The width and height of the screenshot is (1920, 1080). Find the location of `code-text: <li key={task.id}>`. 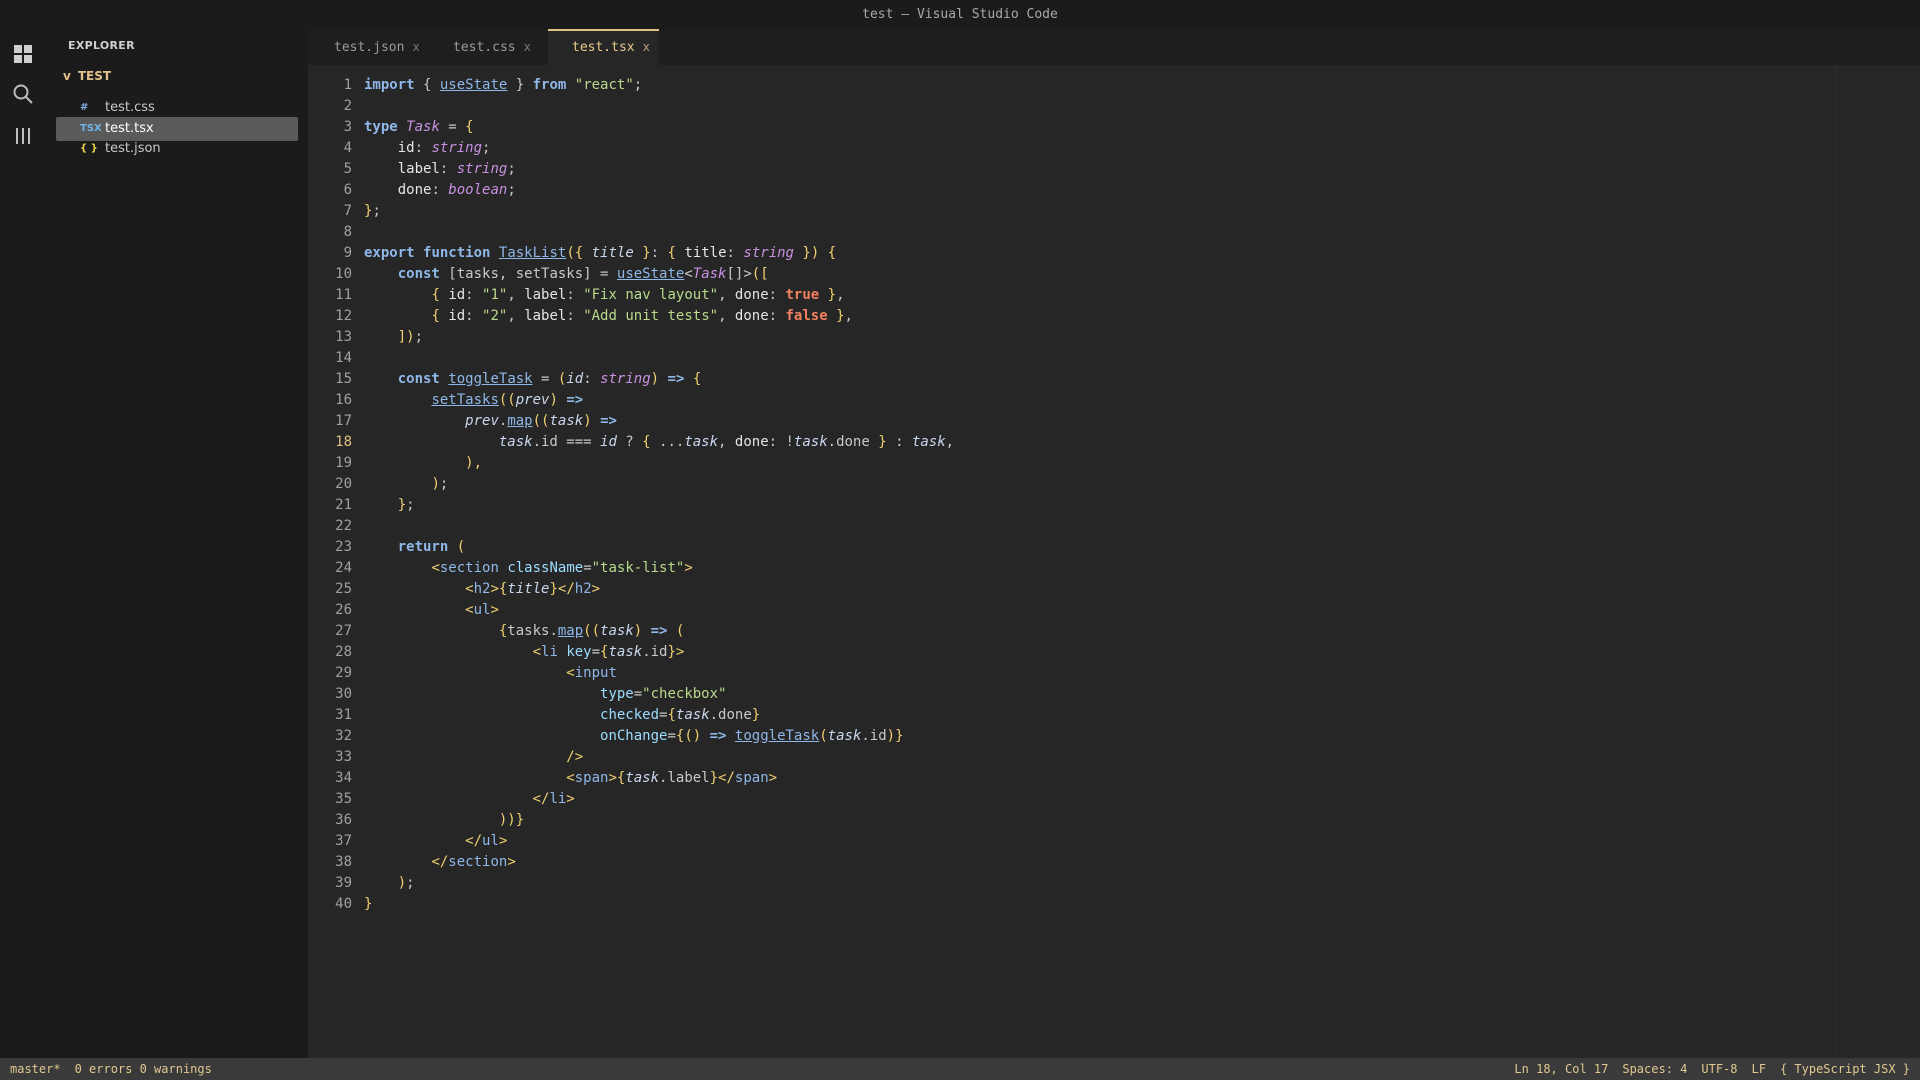

code-text: <li key={task.id}> is located at coordinates (524, 652).